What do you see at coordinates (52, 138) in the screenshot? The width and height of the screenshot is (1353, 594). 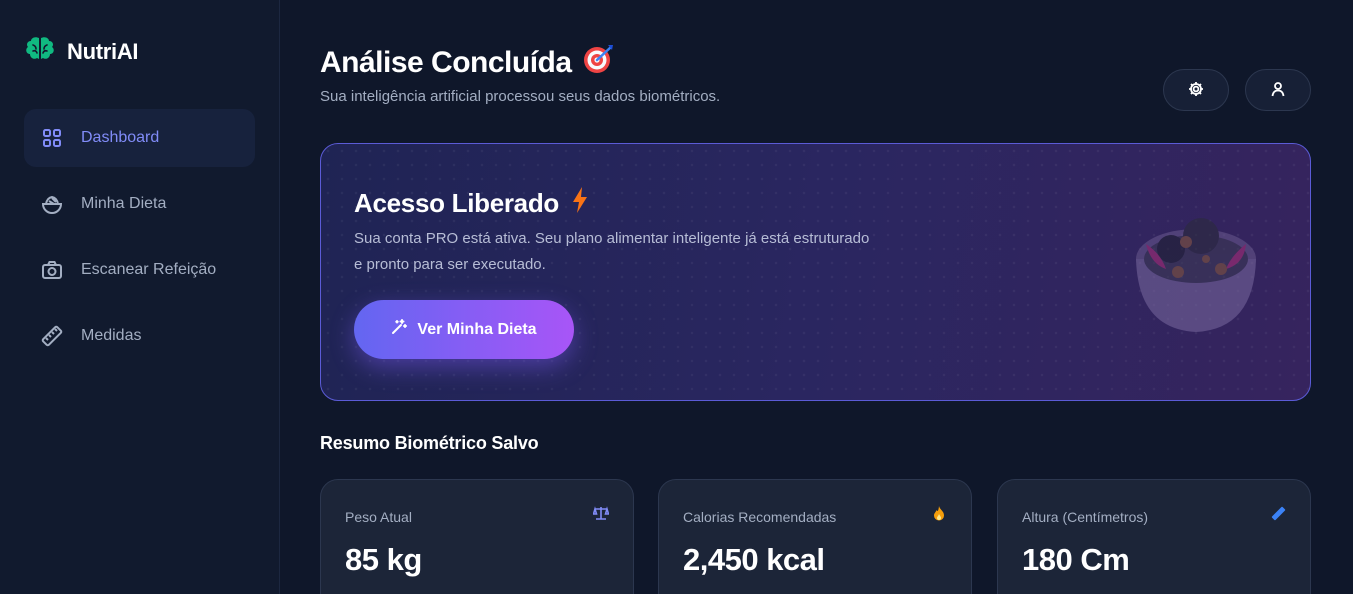 I see `grid-icon` at bounding box center [52, 138].